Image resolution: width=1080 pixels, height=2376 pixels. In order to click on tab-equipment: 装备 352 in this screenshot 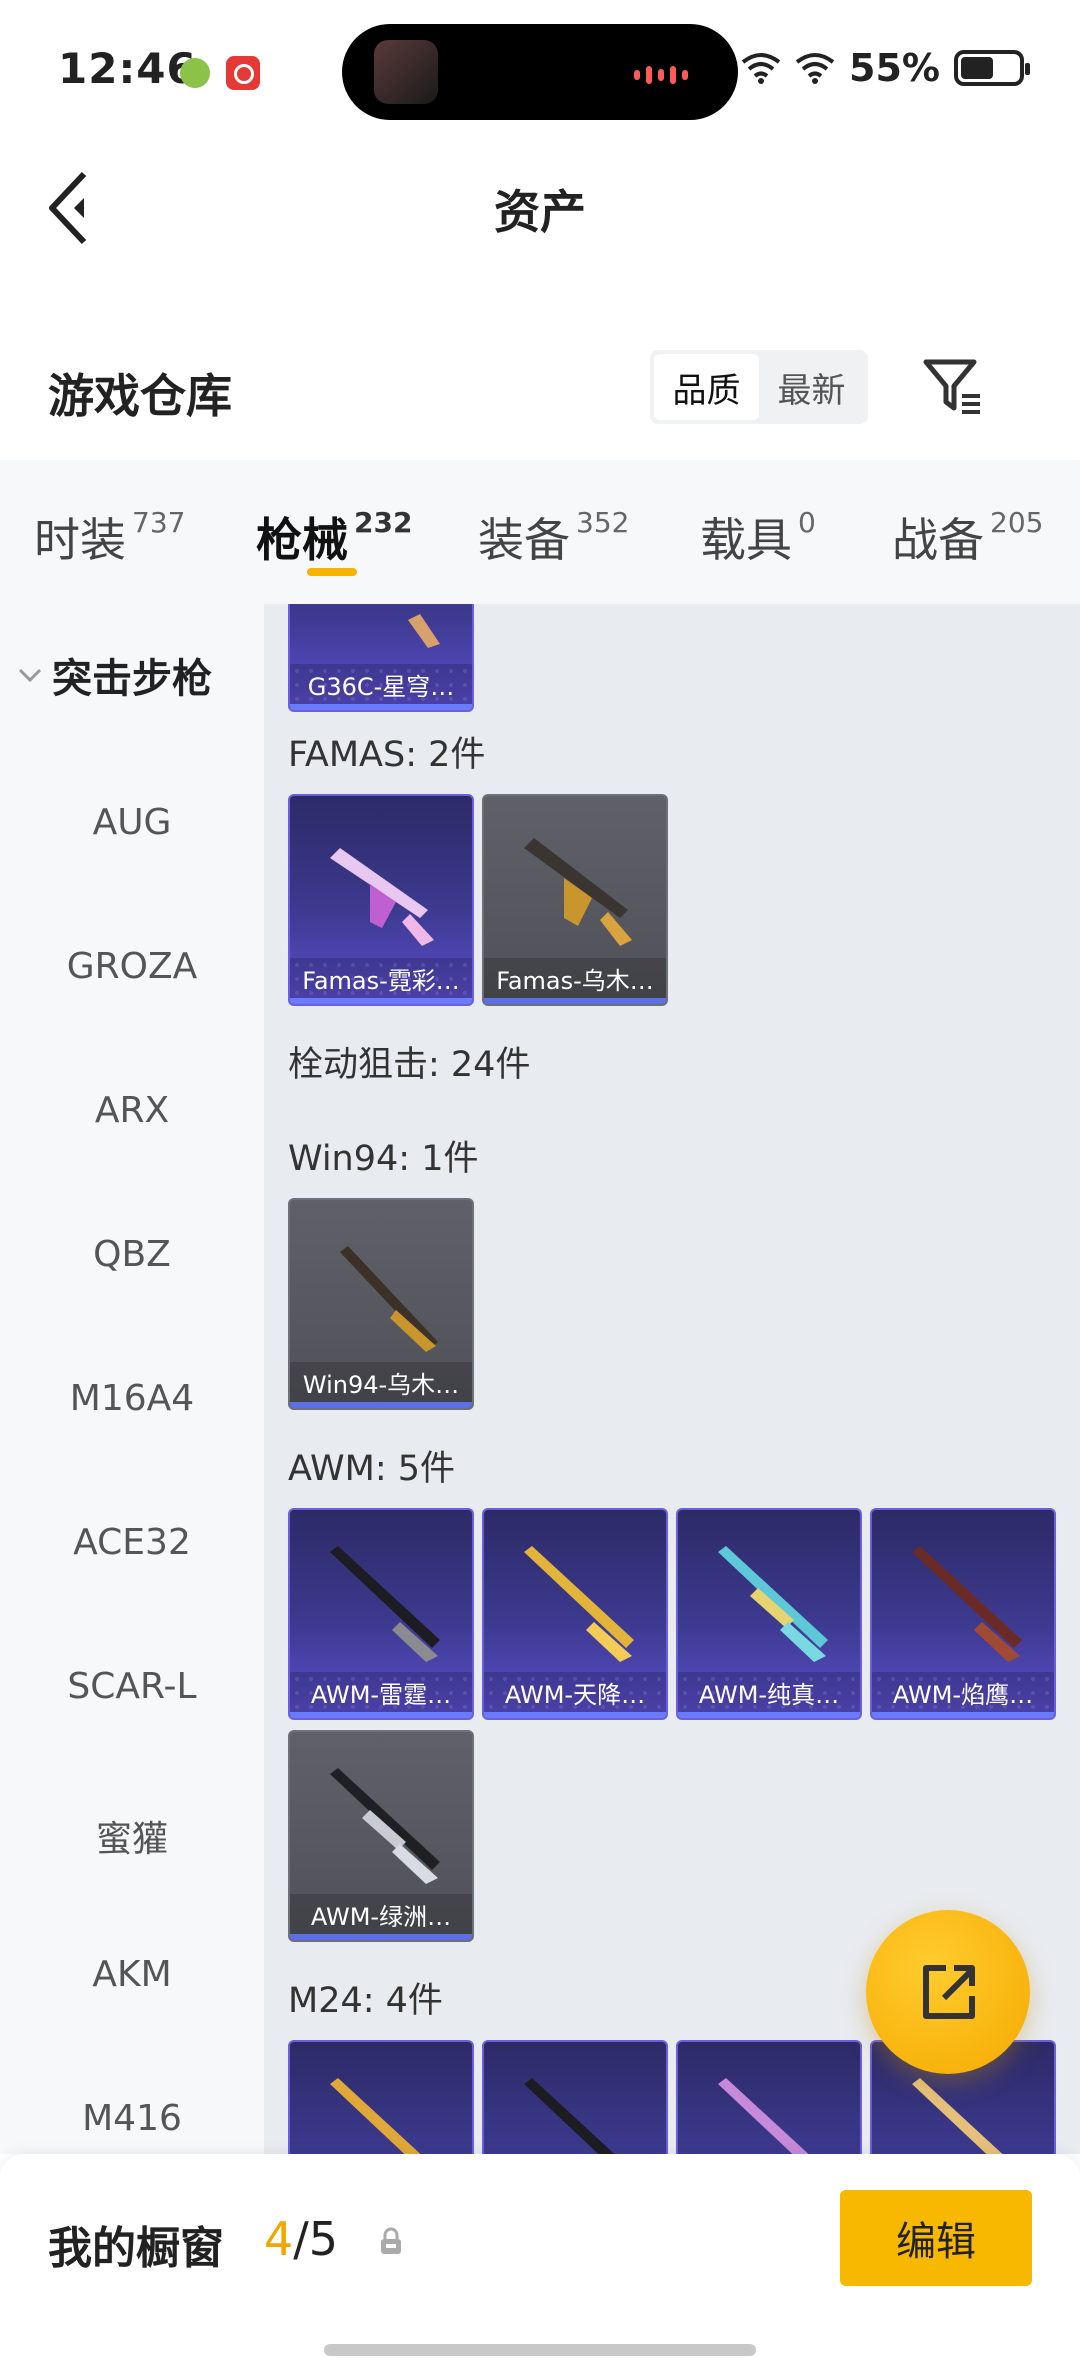, I will do `click(553, 537)`.